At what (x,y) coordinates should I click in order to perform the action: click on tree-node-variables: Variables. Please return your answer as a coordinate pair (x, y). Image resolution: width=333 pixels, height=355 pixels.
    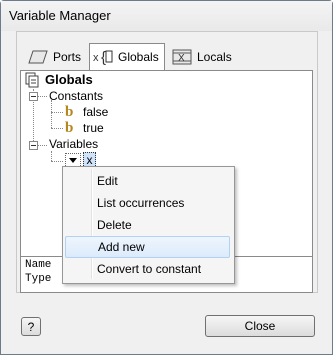
    Looking at the image, I should click on (73, 144).